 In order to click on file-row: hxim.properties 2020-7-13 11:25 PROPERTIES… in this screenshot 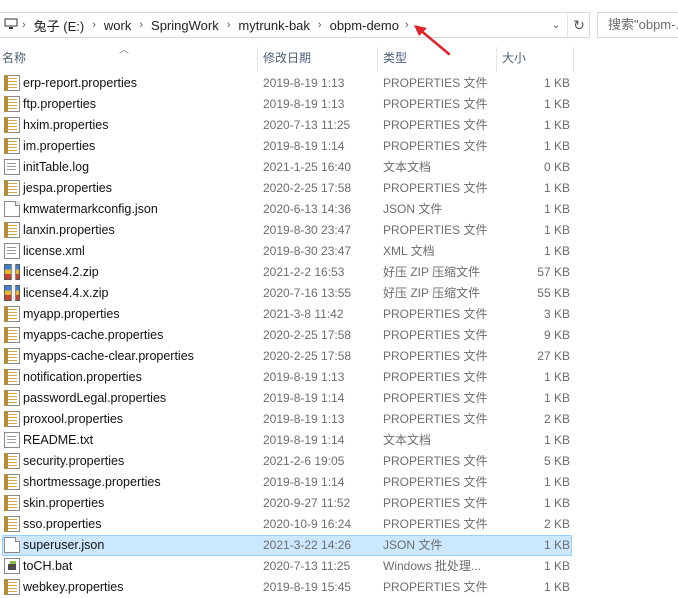, I will do `click(287, 125)`.